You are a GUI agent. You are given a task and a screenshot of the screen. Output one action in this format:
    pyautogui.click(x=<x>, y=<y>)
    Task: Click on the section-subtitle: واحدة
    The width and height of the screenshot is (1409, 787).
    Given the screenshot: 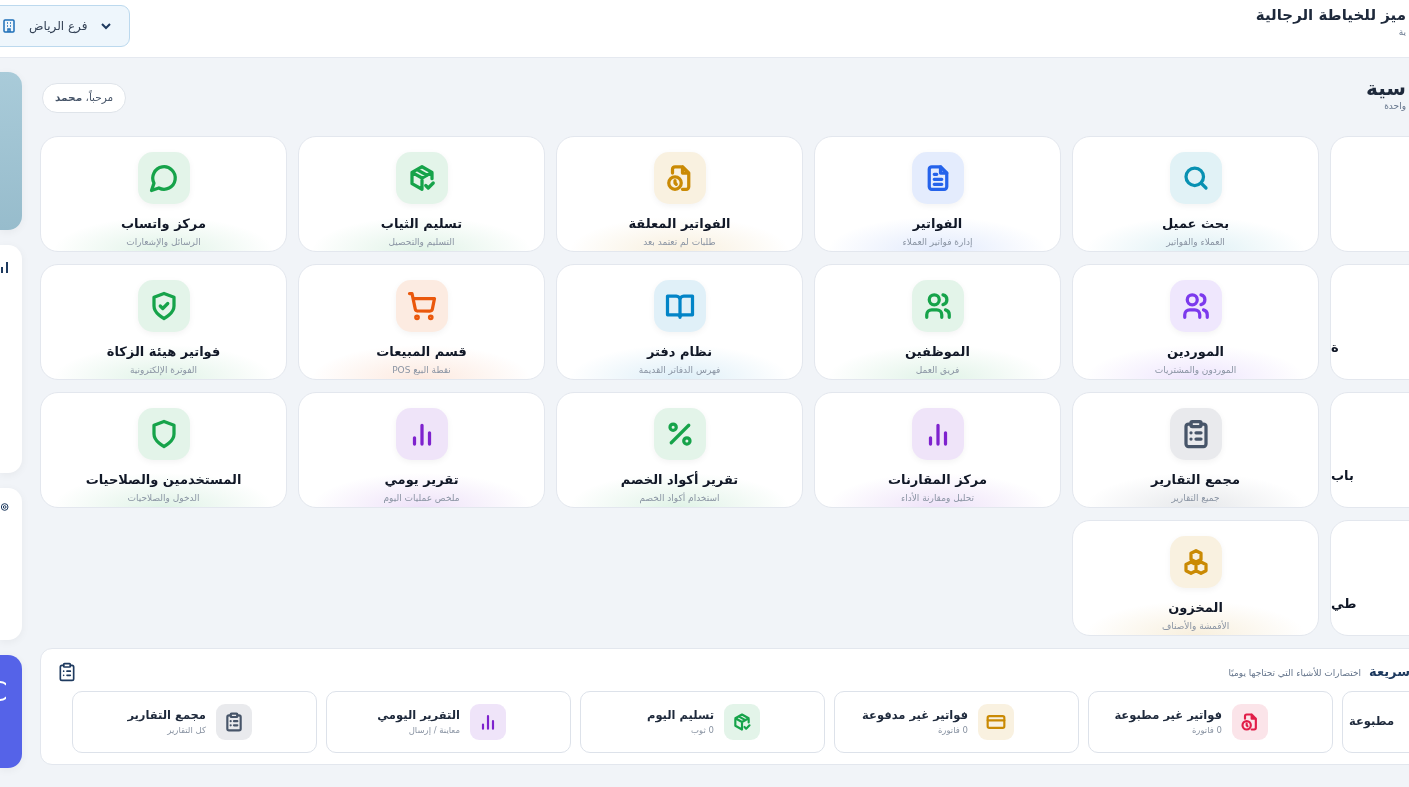 What is the action you would take?
    pyautogui.click(x=1394, y=106)
    